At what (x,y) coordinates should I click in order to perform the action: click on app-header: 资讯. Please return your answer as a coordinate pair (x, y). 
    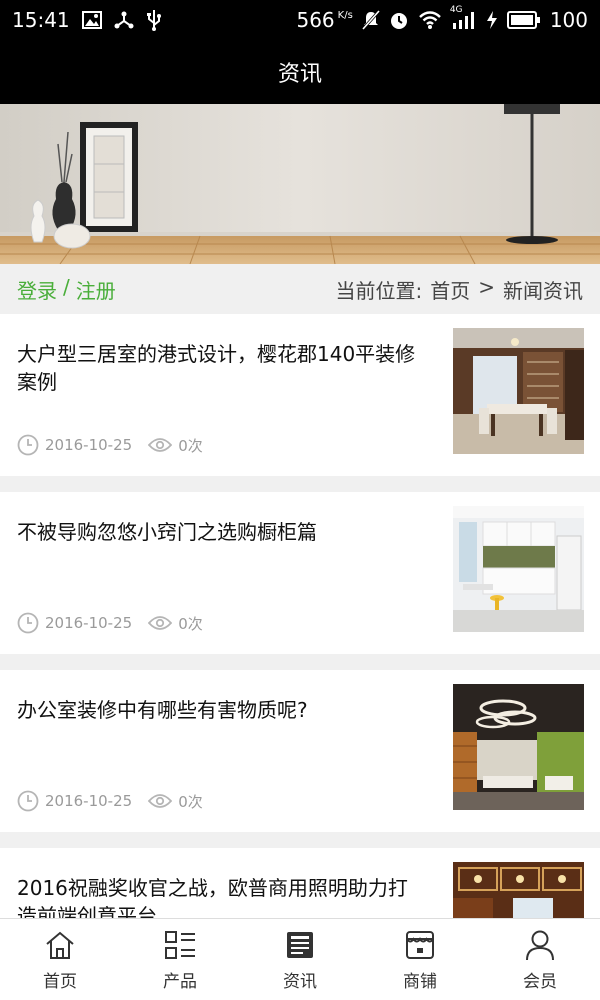
    Looking at the image, I should click on (300, 72).